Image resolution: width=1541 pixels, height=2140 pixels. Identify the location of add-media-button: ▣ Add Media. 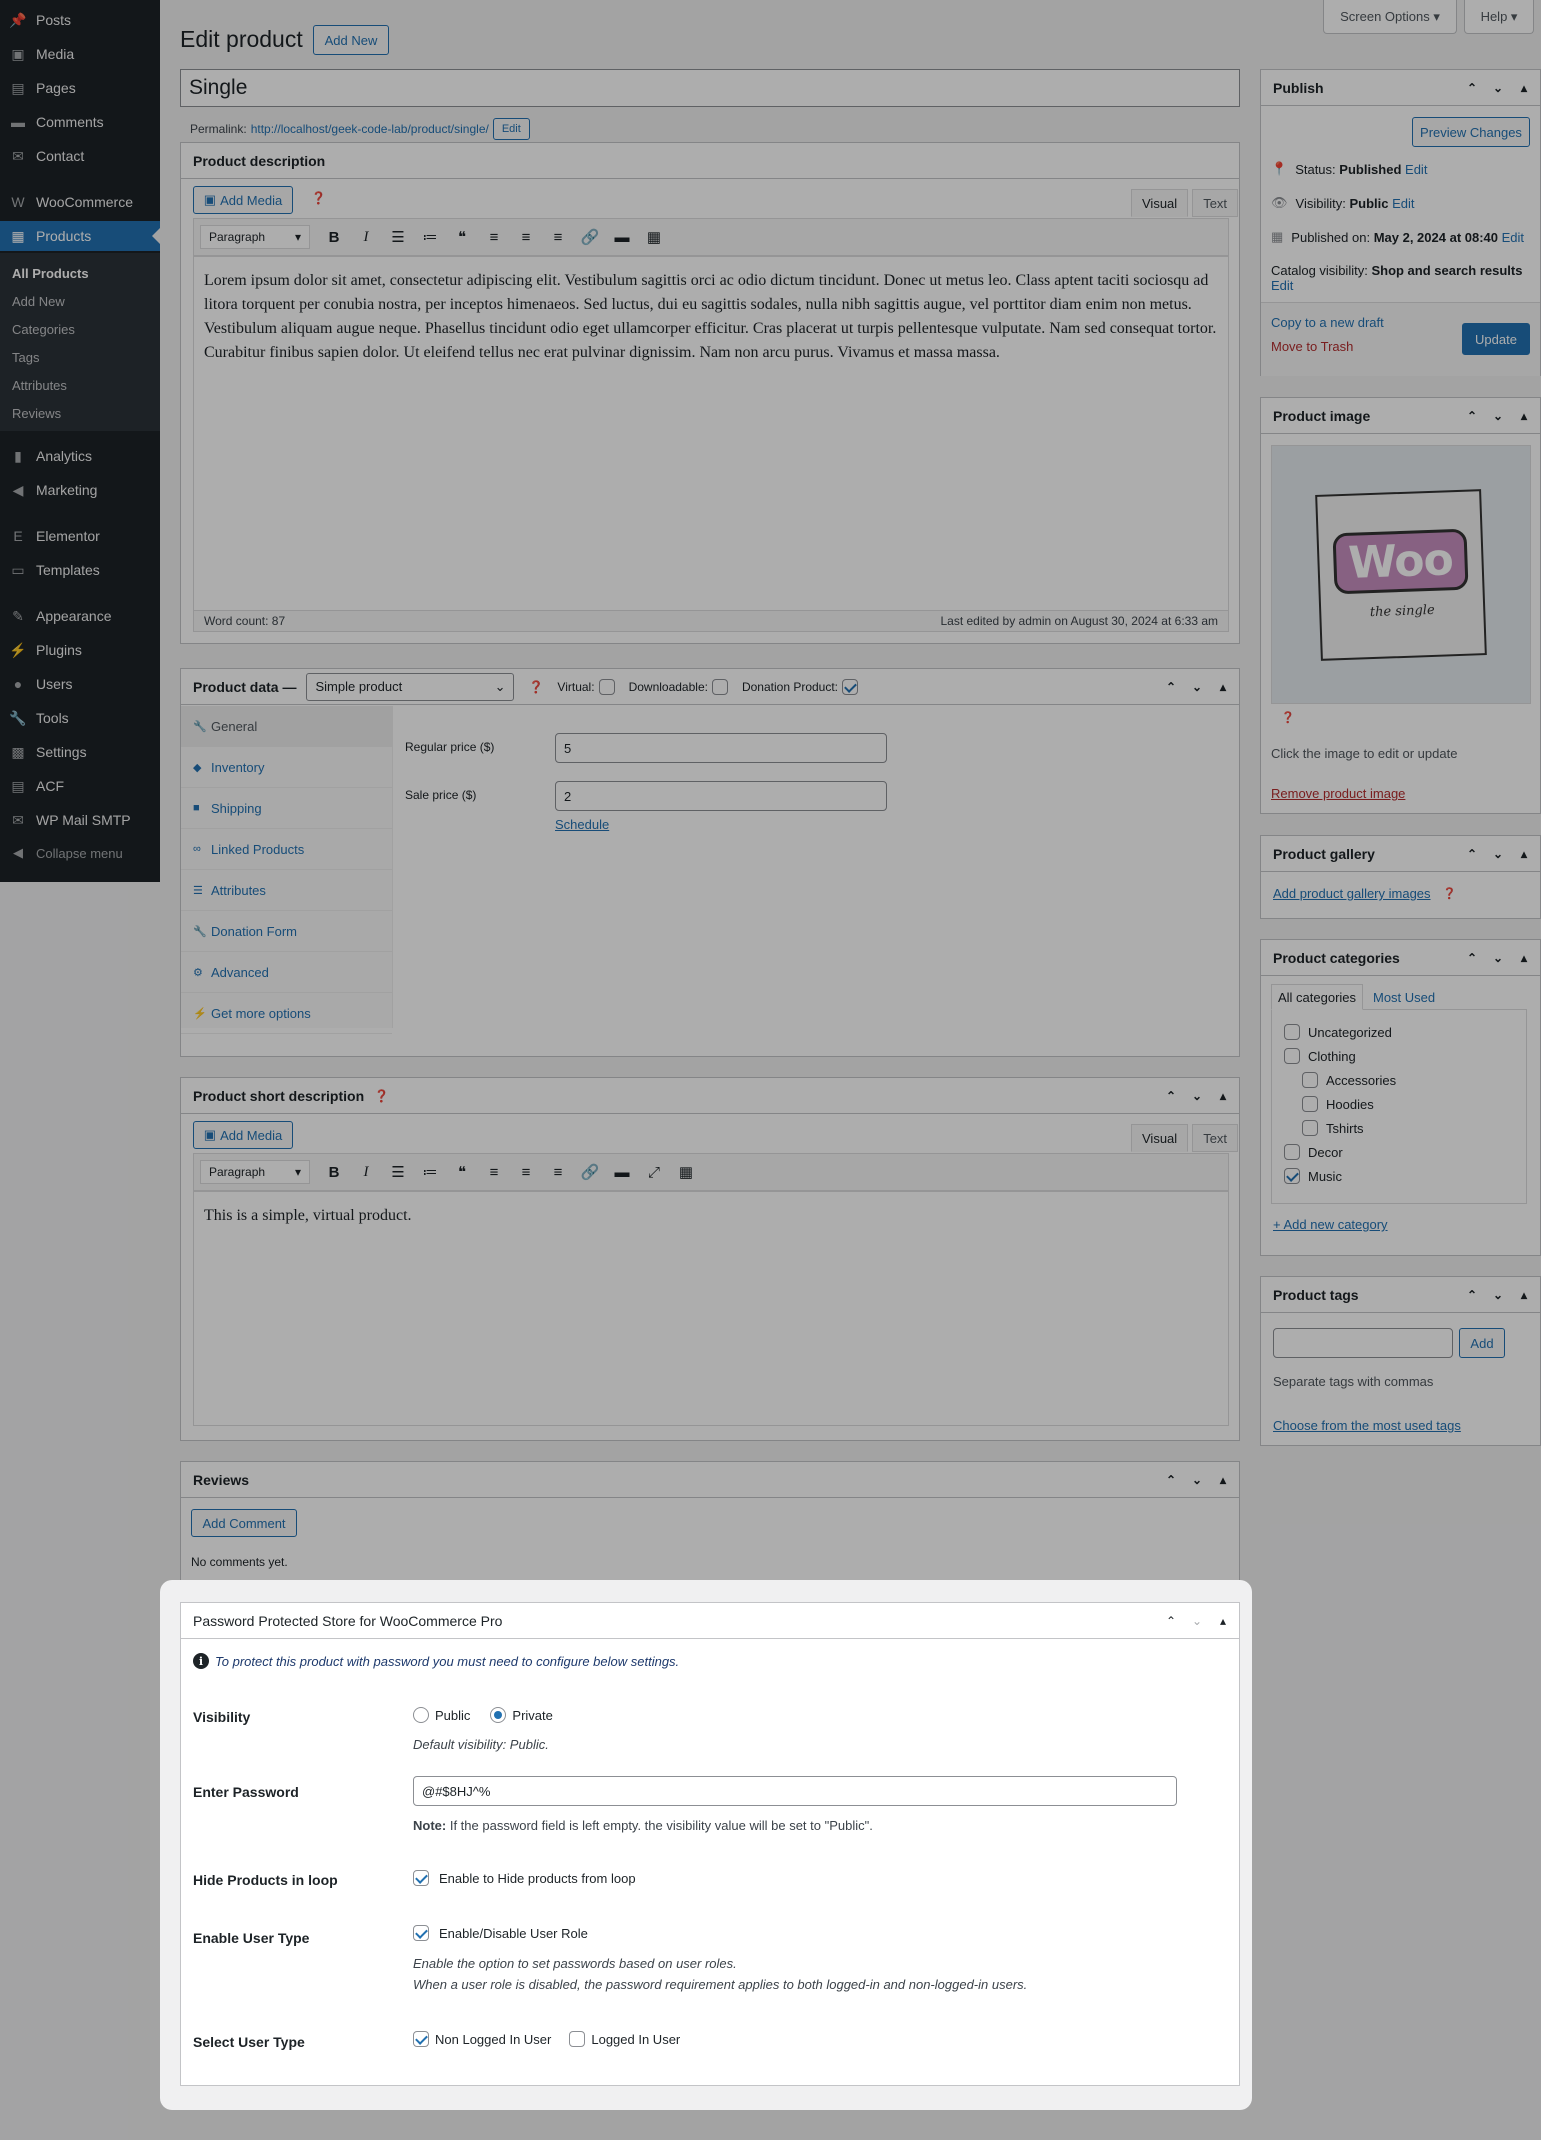
(243, 1135).